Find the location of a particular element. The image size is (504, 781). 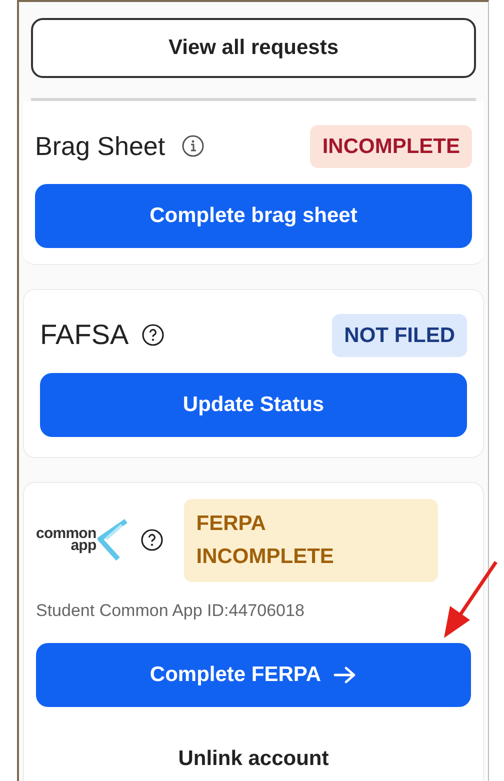

primary-button: Complete FERPA is located at coordinates (253, 675).